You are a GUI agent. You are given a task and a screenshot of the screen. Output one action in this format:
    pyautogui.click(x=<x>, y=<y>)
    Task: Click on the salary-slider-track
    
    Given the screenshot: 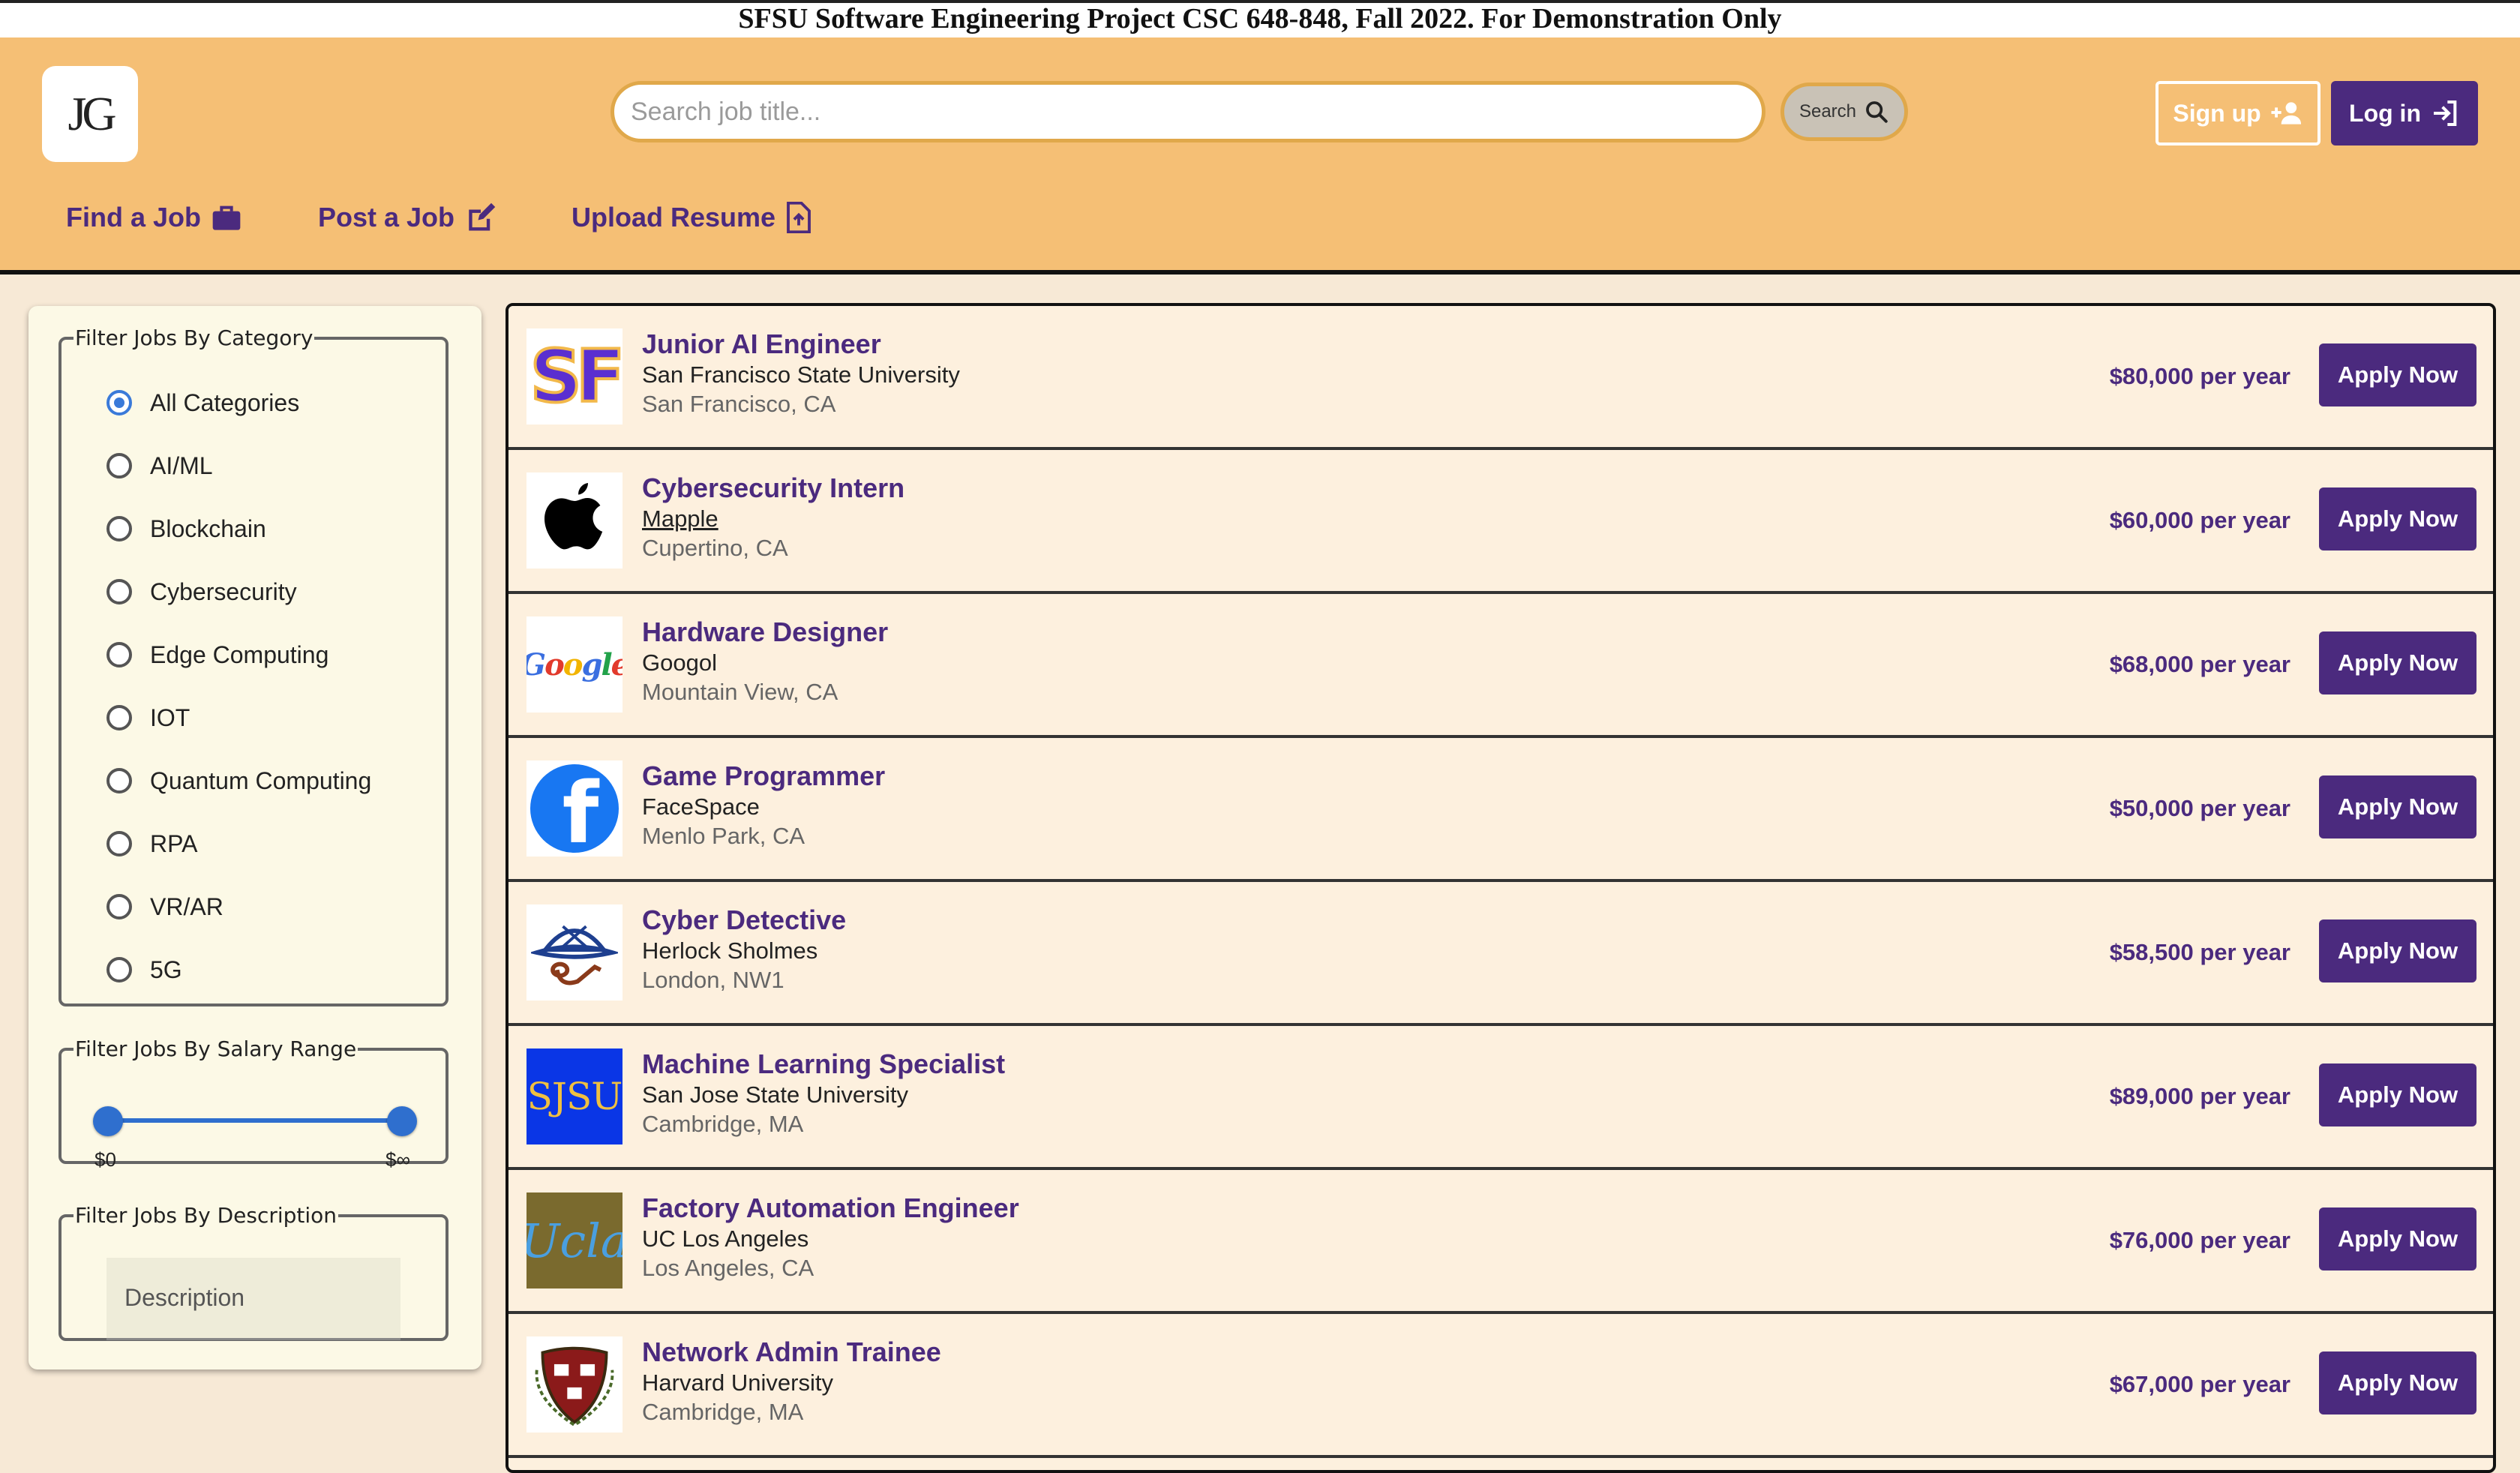 What is the action you would take?
    pyautogui.click(x=256, y=1120)
    